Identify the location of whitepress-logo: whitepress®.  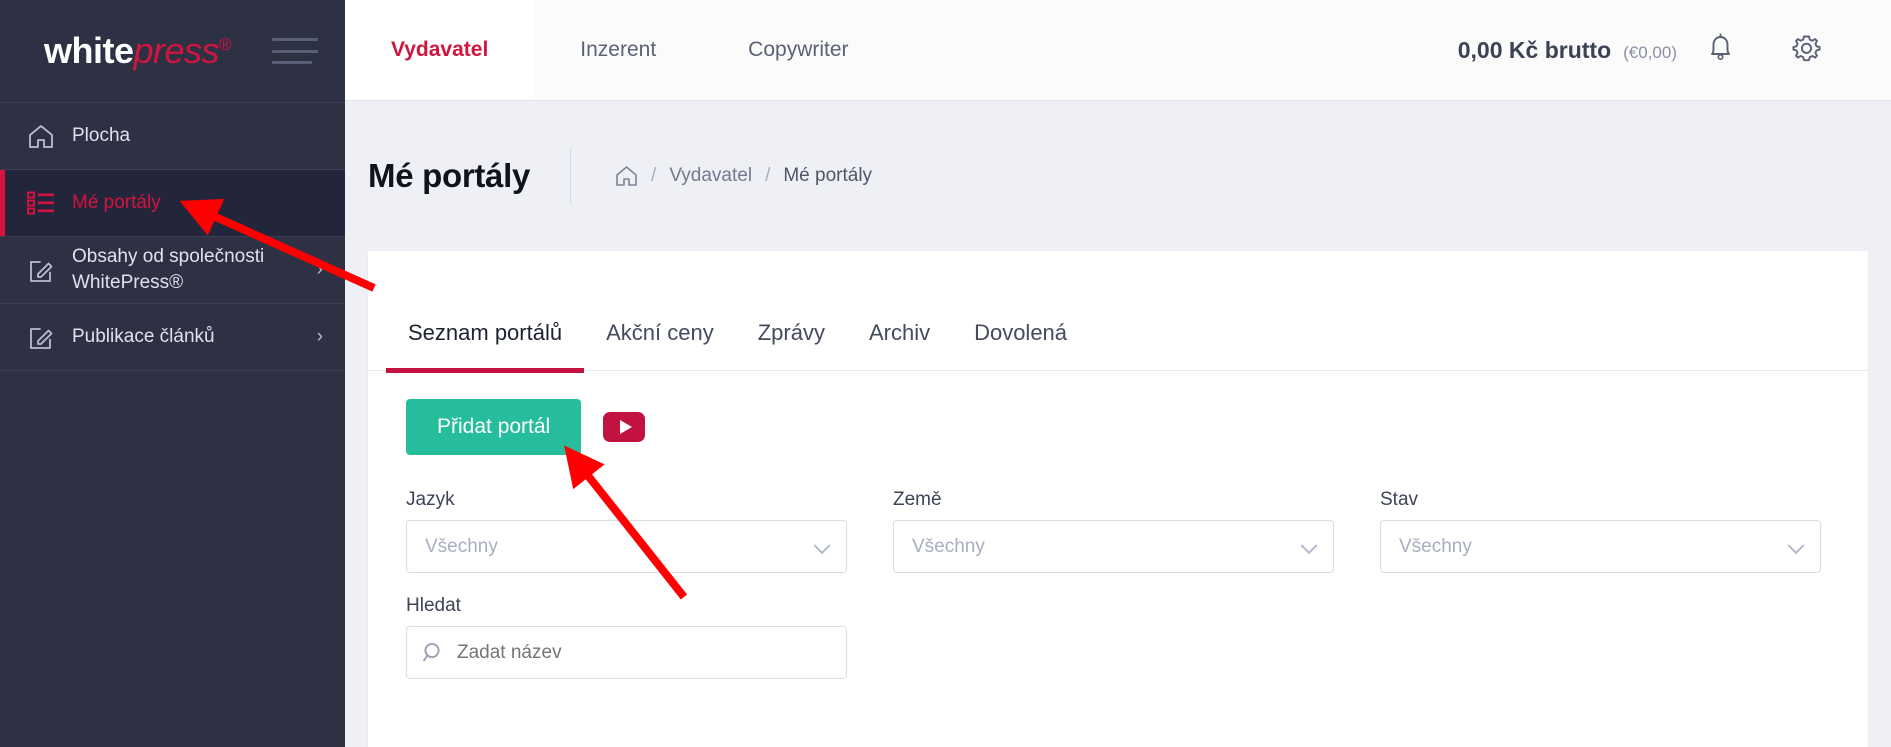
(138, 51).